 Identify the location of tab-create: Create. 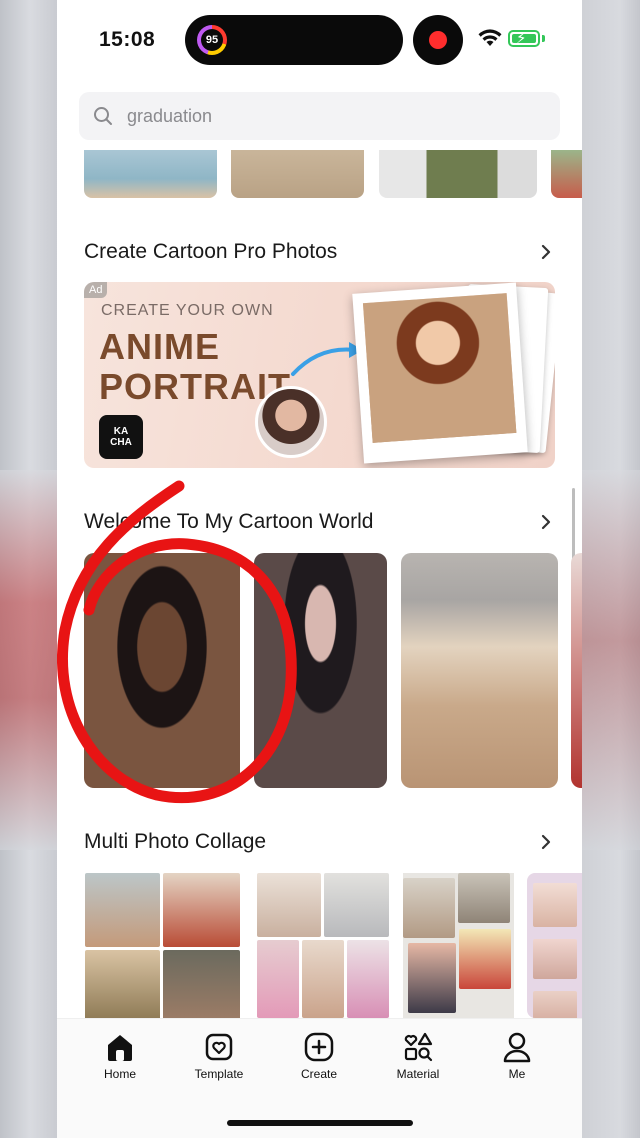
(319, 1061).